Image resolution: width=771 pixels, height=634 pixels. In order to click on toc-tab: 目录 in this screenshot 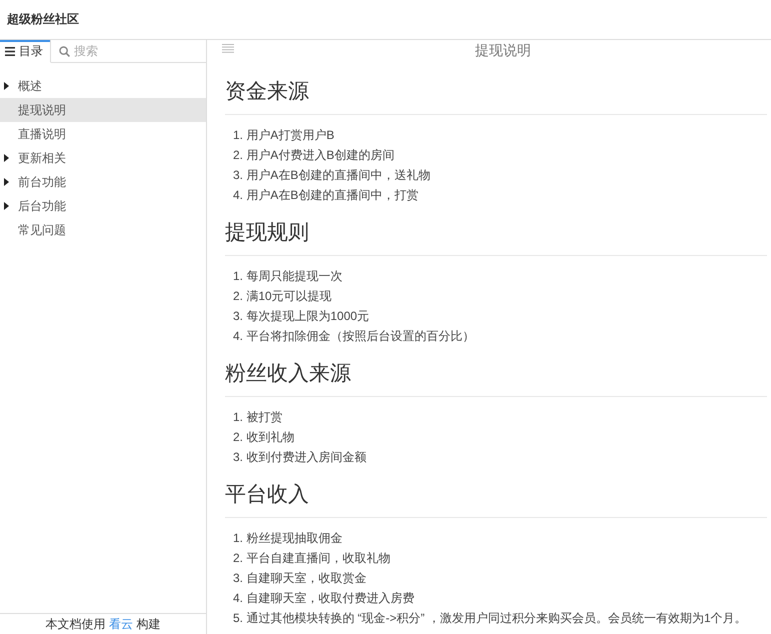, I will do `click(25, 51)`.